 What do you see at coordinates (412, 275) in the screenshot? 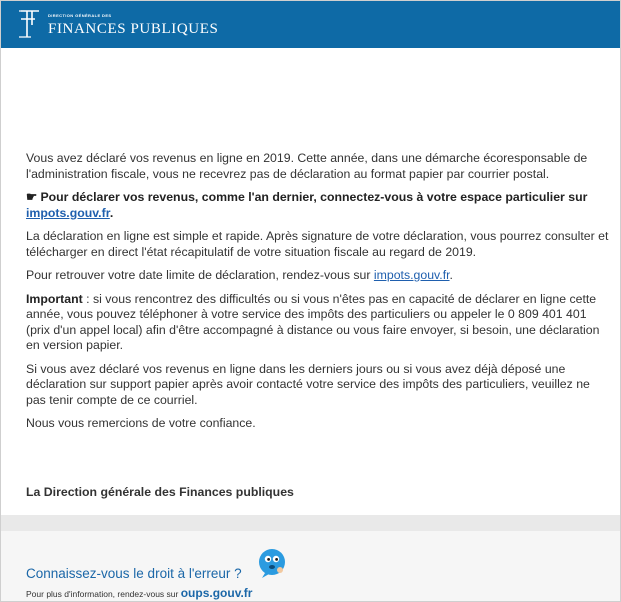
I see `impots-link-date: impots.gouv.fr` at bounding box center [412, 275].